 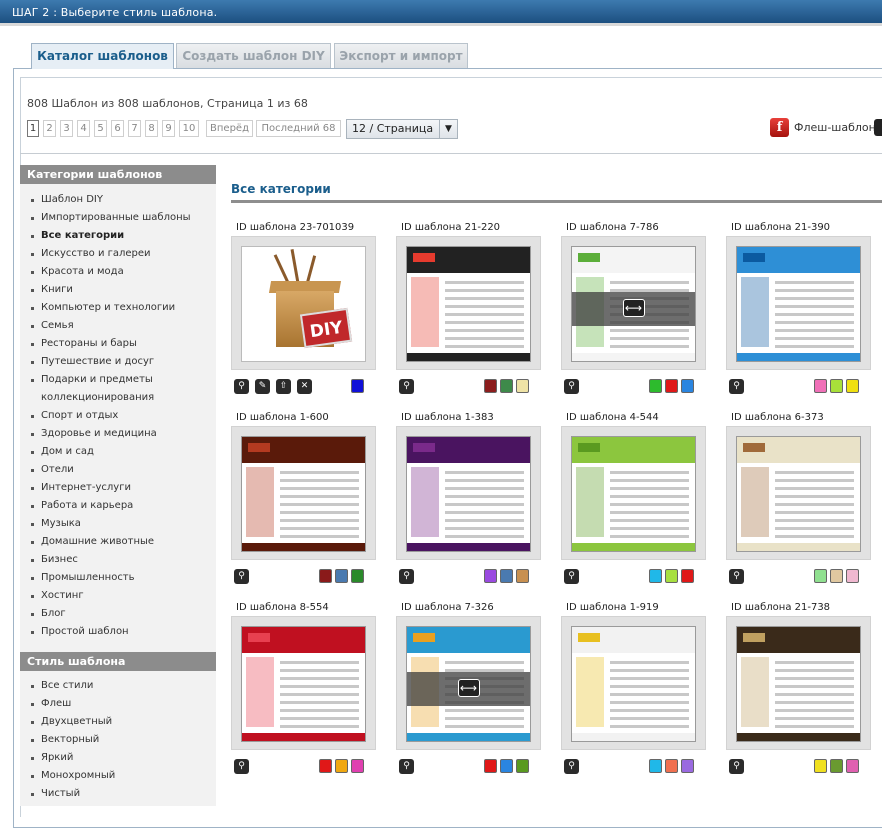 I want to click on sidebar-item-imported: Импортированные шаблоны, so click(x=118, y=218).